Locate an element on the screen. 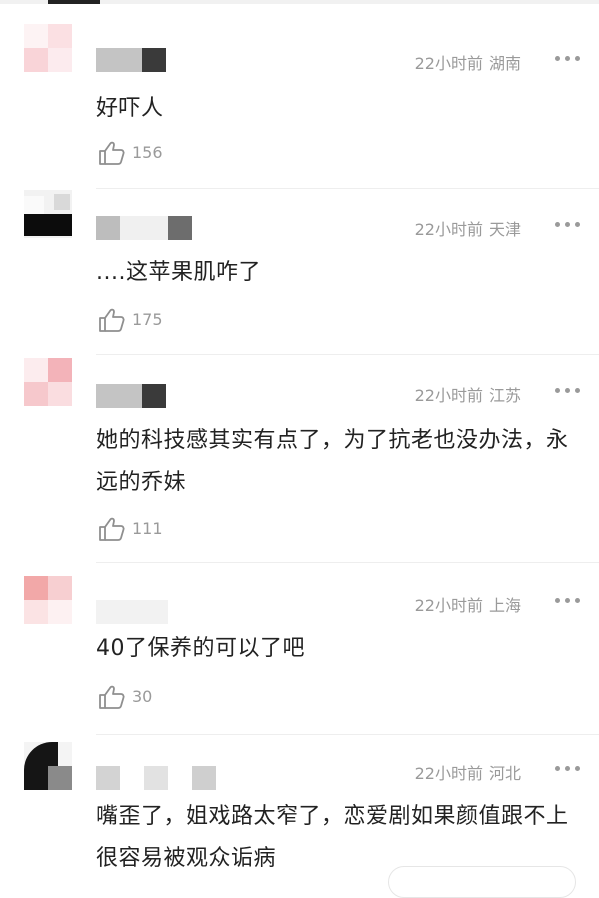  like-count: 175 is located at coordinates (147, 319).